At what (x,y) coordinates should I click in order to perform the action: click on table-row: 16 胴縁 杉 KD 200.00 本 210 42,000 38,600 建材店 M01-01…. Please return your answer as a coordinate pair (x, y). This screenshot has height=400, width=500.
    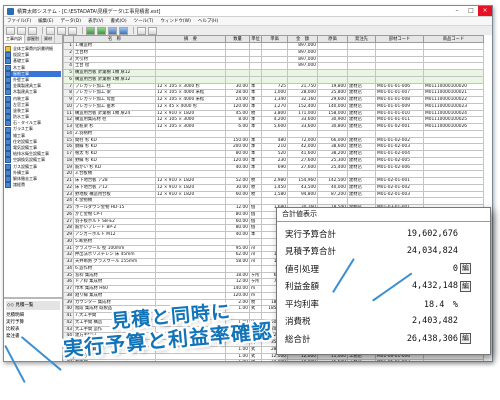
    Looking at the image, I should click on (273, 147).